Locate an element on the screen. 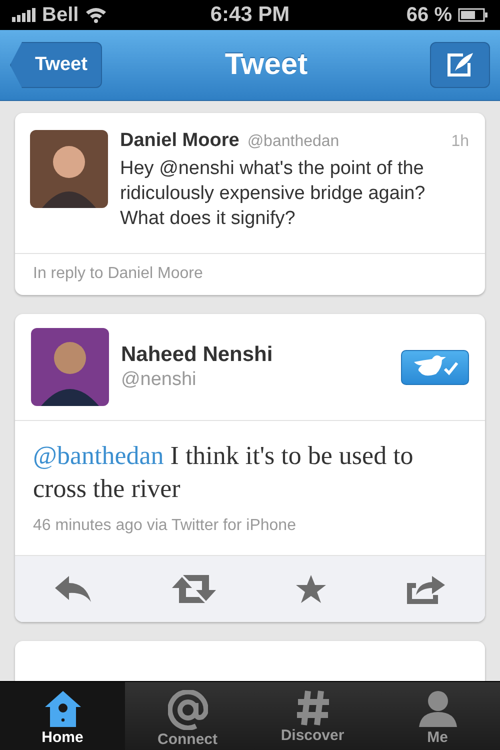 Image resolution: width=500 pixels, height=750 pixels. share-button is located at coordinates (426, 589).